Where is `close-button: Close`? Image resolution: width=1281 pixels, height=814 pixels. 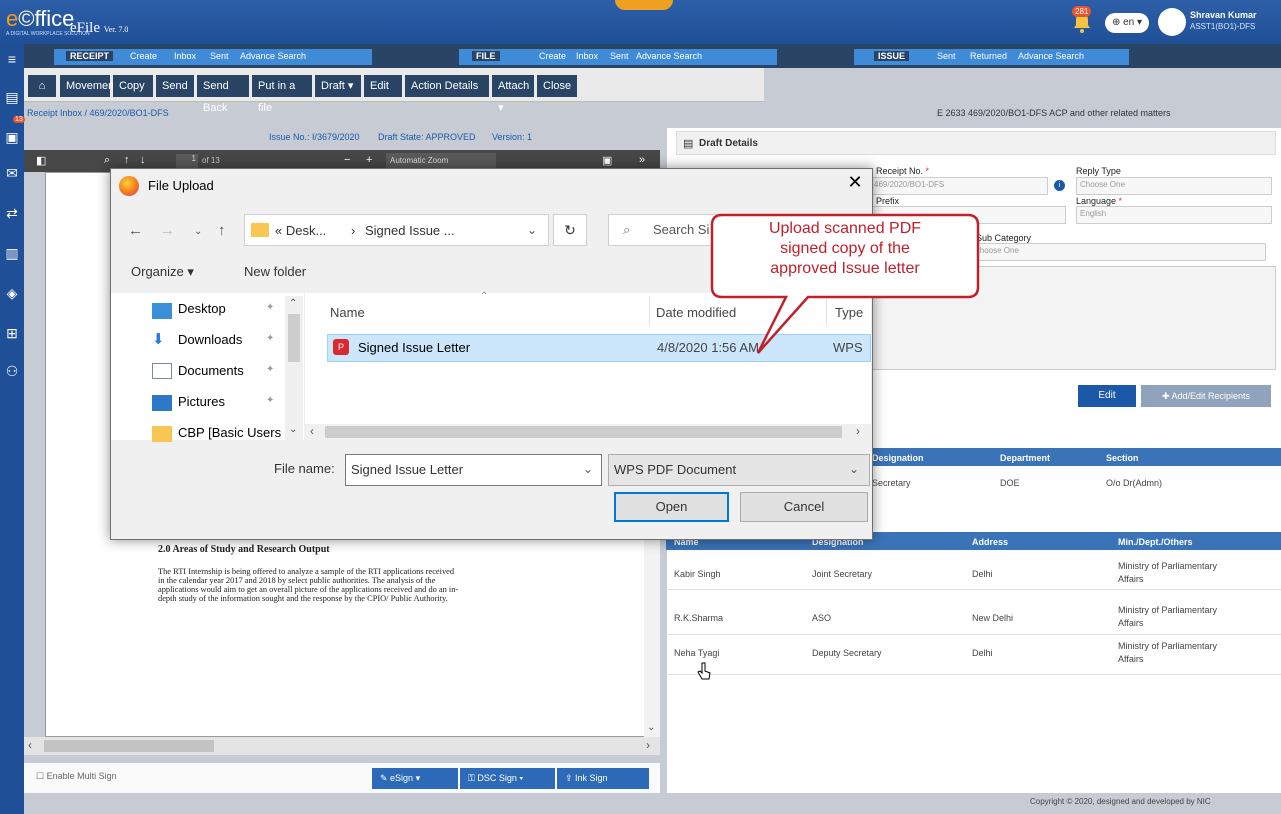 close-button: Close is located at coordinates (557, 86).